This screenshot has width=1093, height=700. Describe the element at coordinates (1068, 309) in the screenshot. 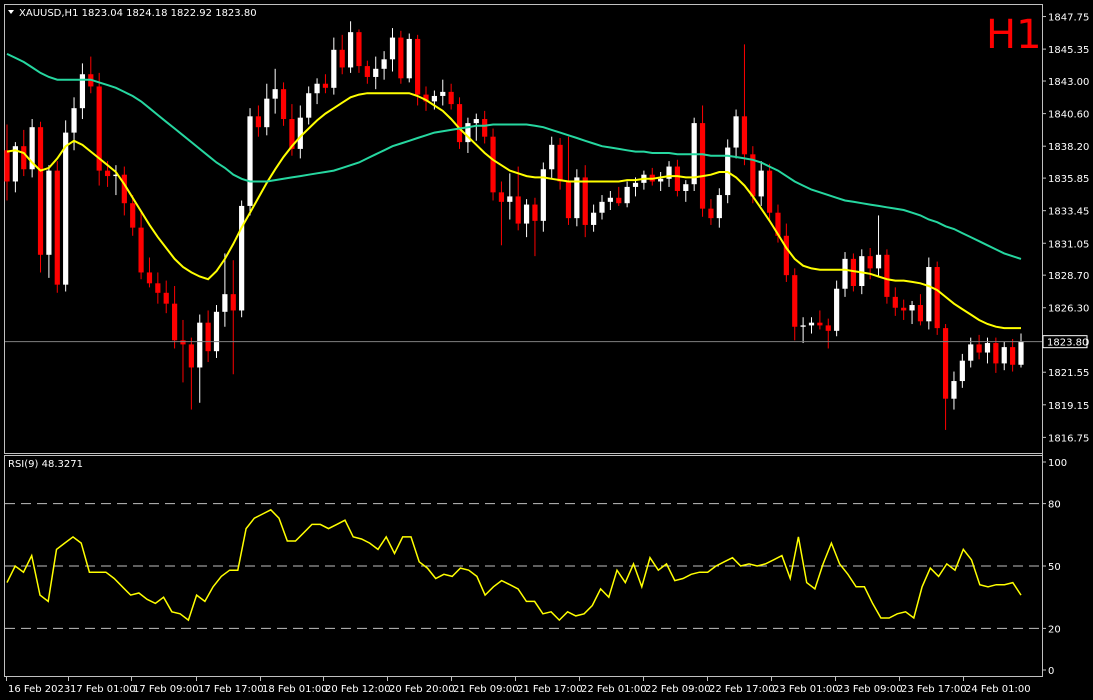

I see `price-tick-label: 1826.30` at that location.